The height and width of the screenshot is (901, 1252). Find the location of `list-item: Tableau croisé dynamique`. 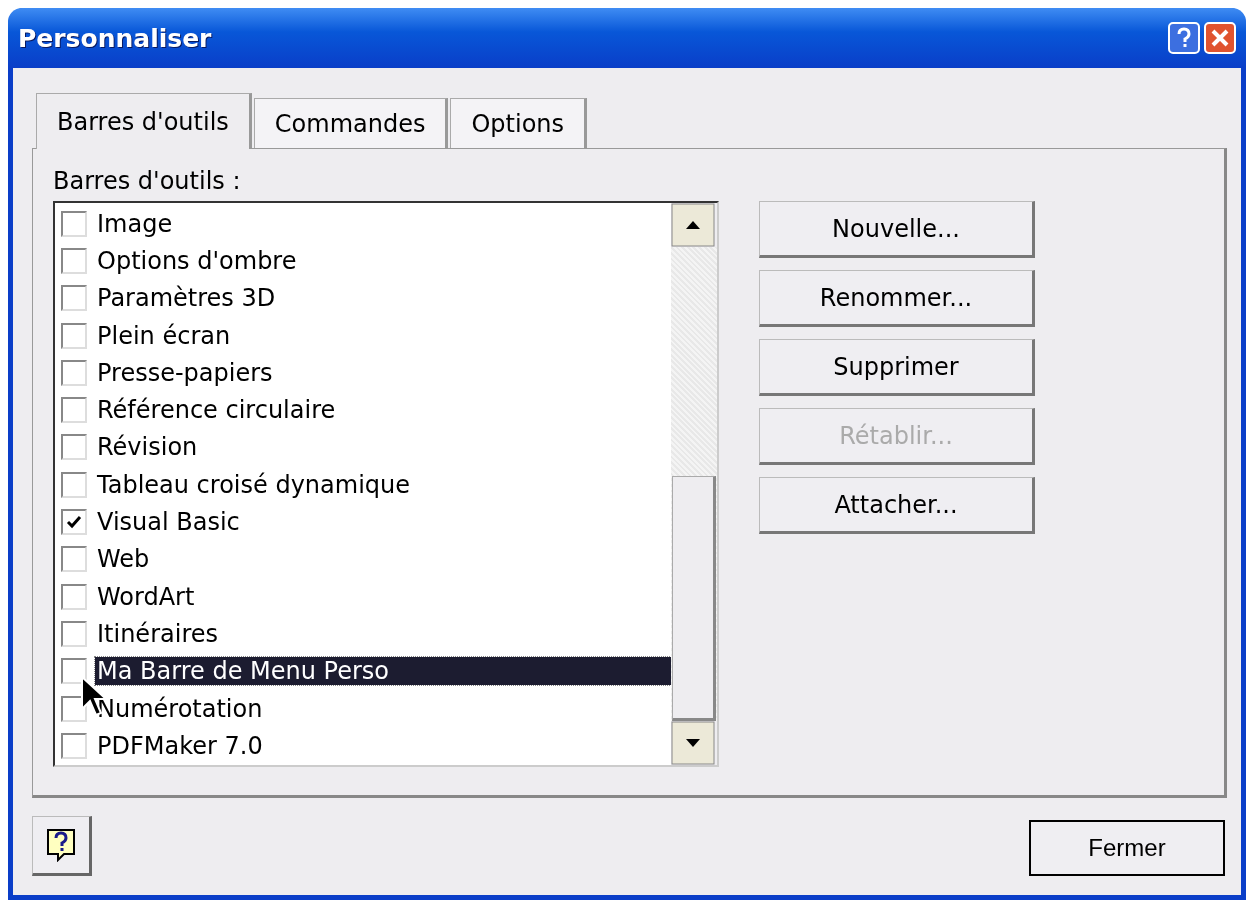

list-item: Tableau croisé dynamique is located at coordinates (253, 484).